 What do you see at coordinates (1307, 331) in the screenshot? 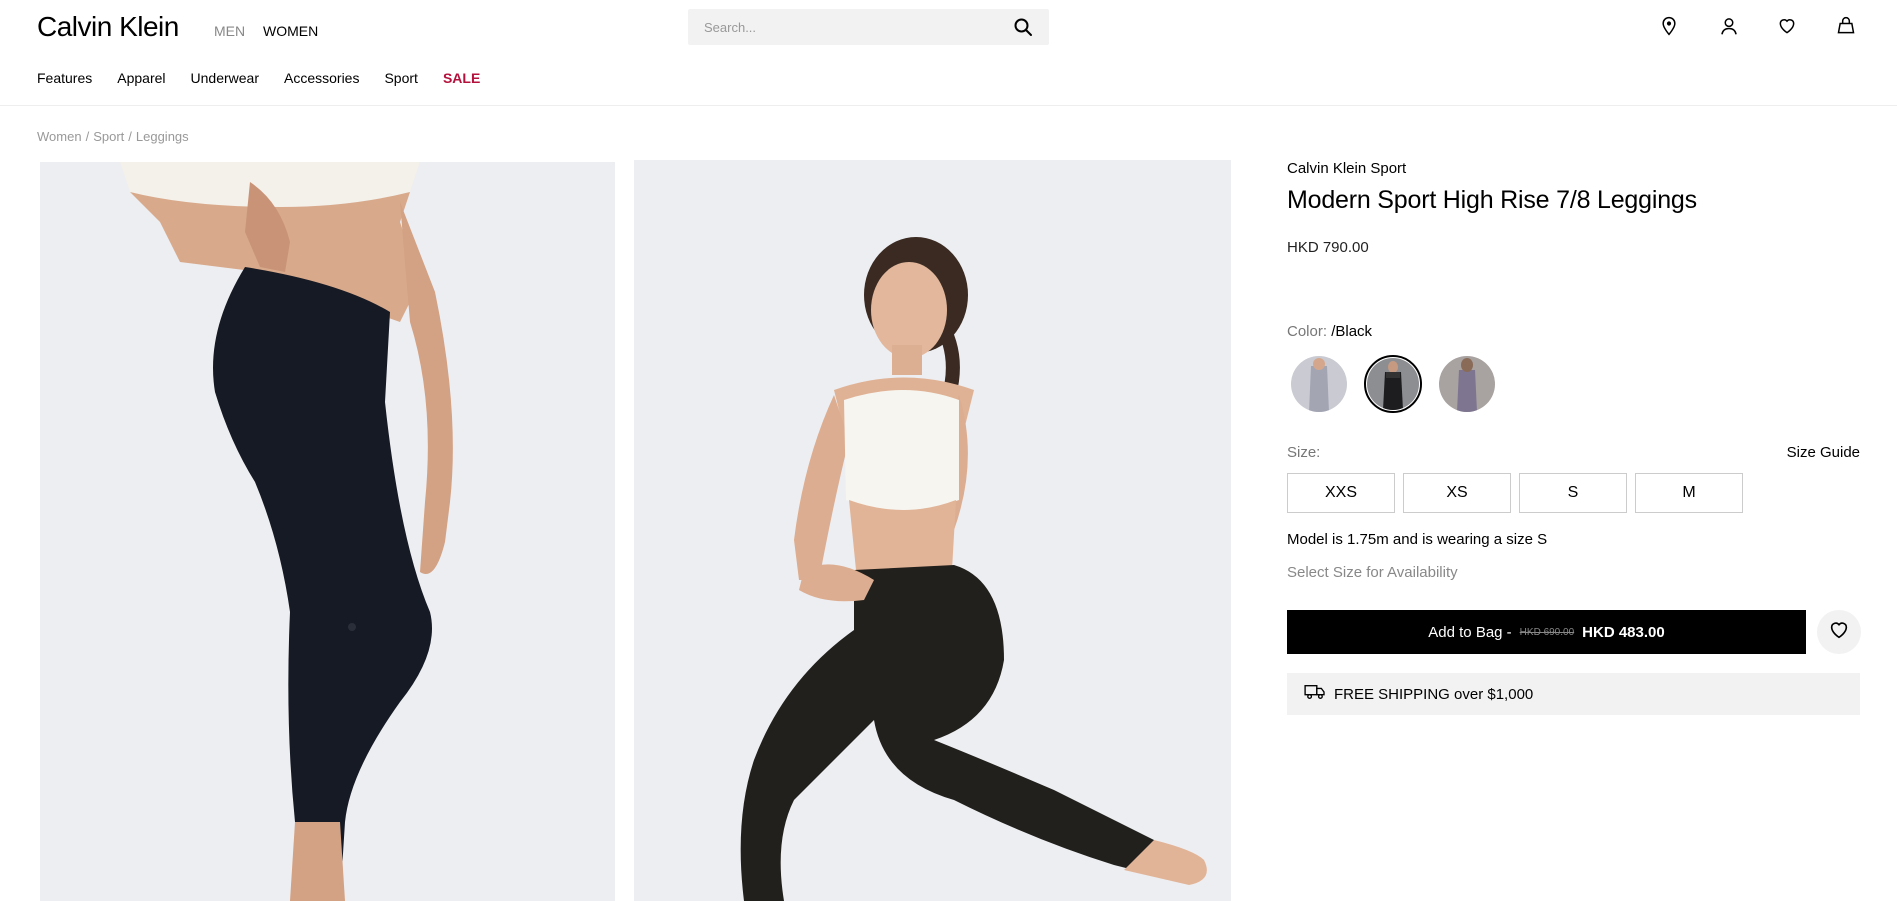
I see `color-label: Color:` at bounding box center [1307, 331].